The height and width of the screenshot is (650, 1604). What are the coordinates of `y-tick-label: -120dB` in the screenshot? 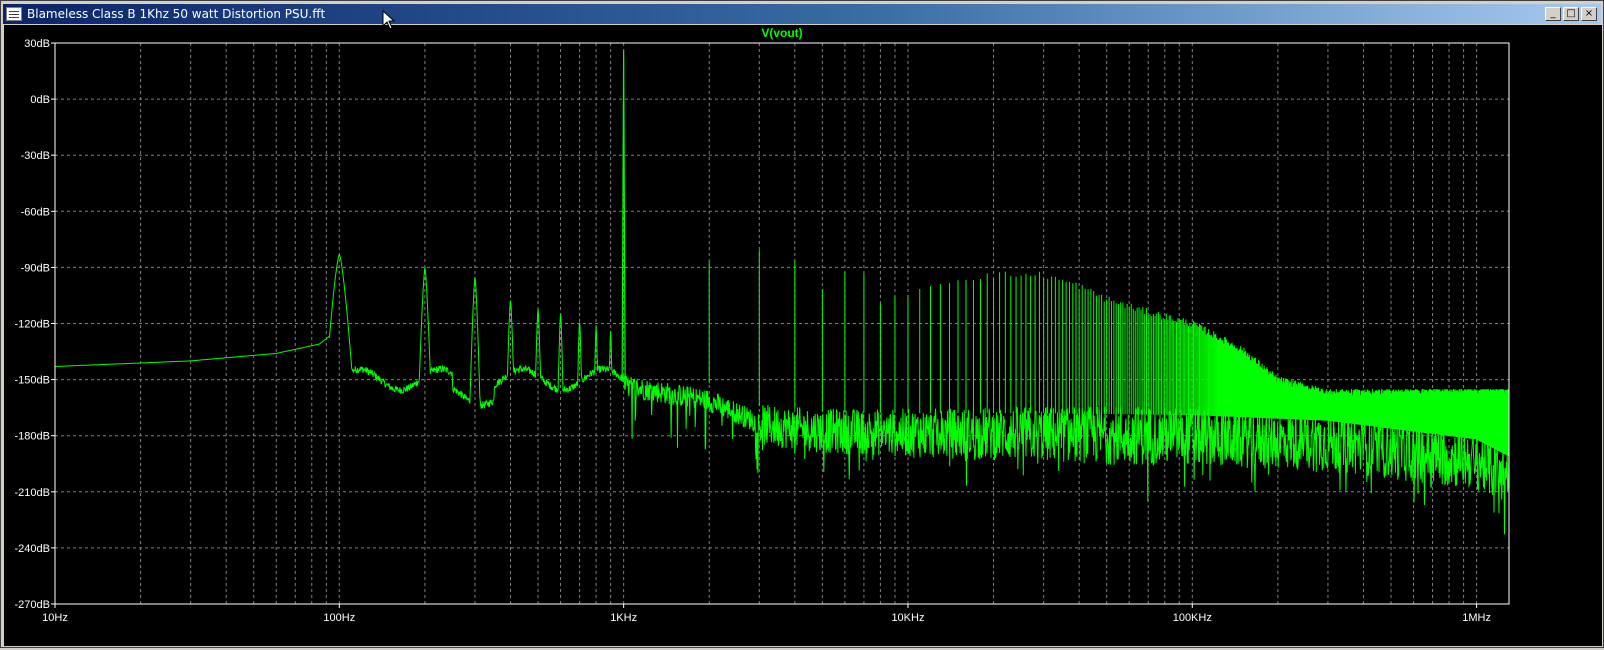 It's located at (32, 325).